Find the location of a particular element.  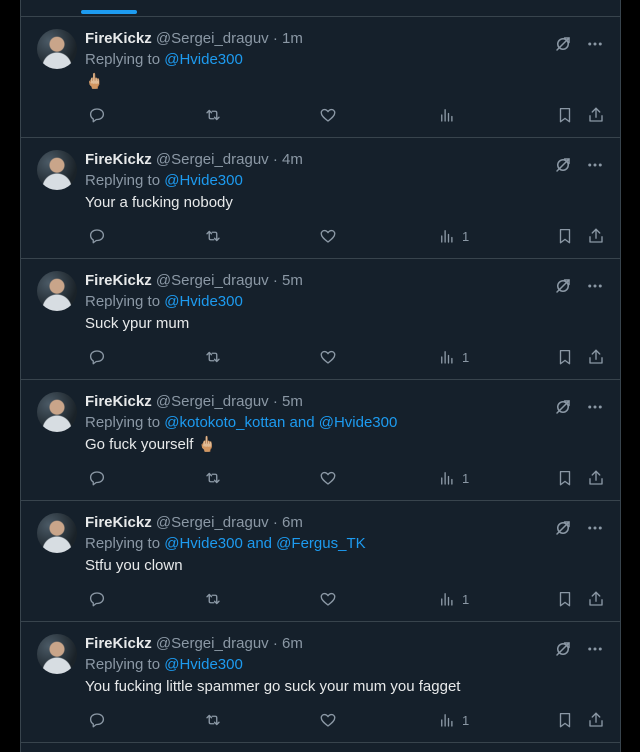

replying-to-mentions: @kotokoto_kottan and @Hvide300 is located at coordinates (280, 422).